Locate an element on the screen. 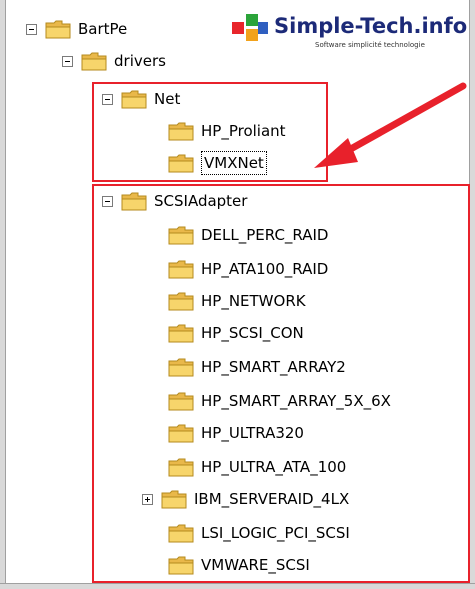  tree-label: HP_SMART_ARRAY_5X_6X is located at coordinates (296, 401).